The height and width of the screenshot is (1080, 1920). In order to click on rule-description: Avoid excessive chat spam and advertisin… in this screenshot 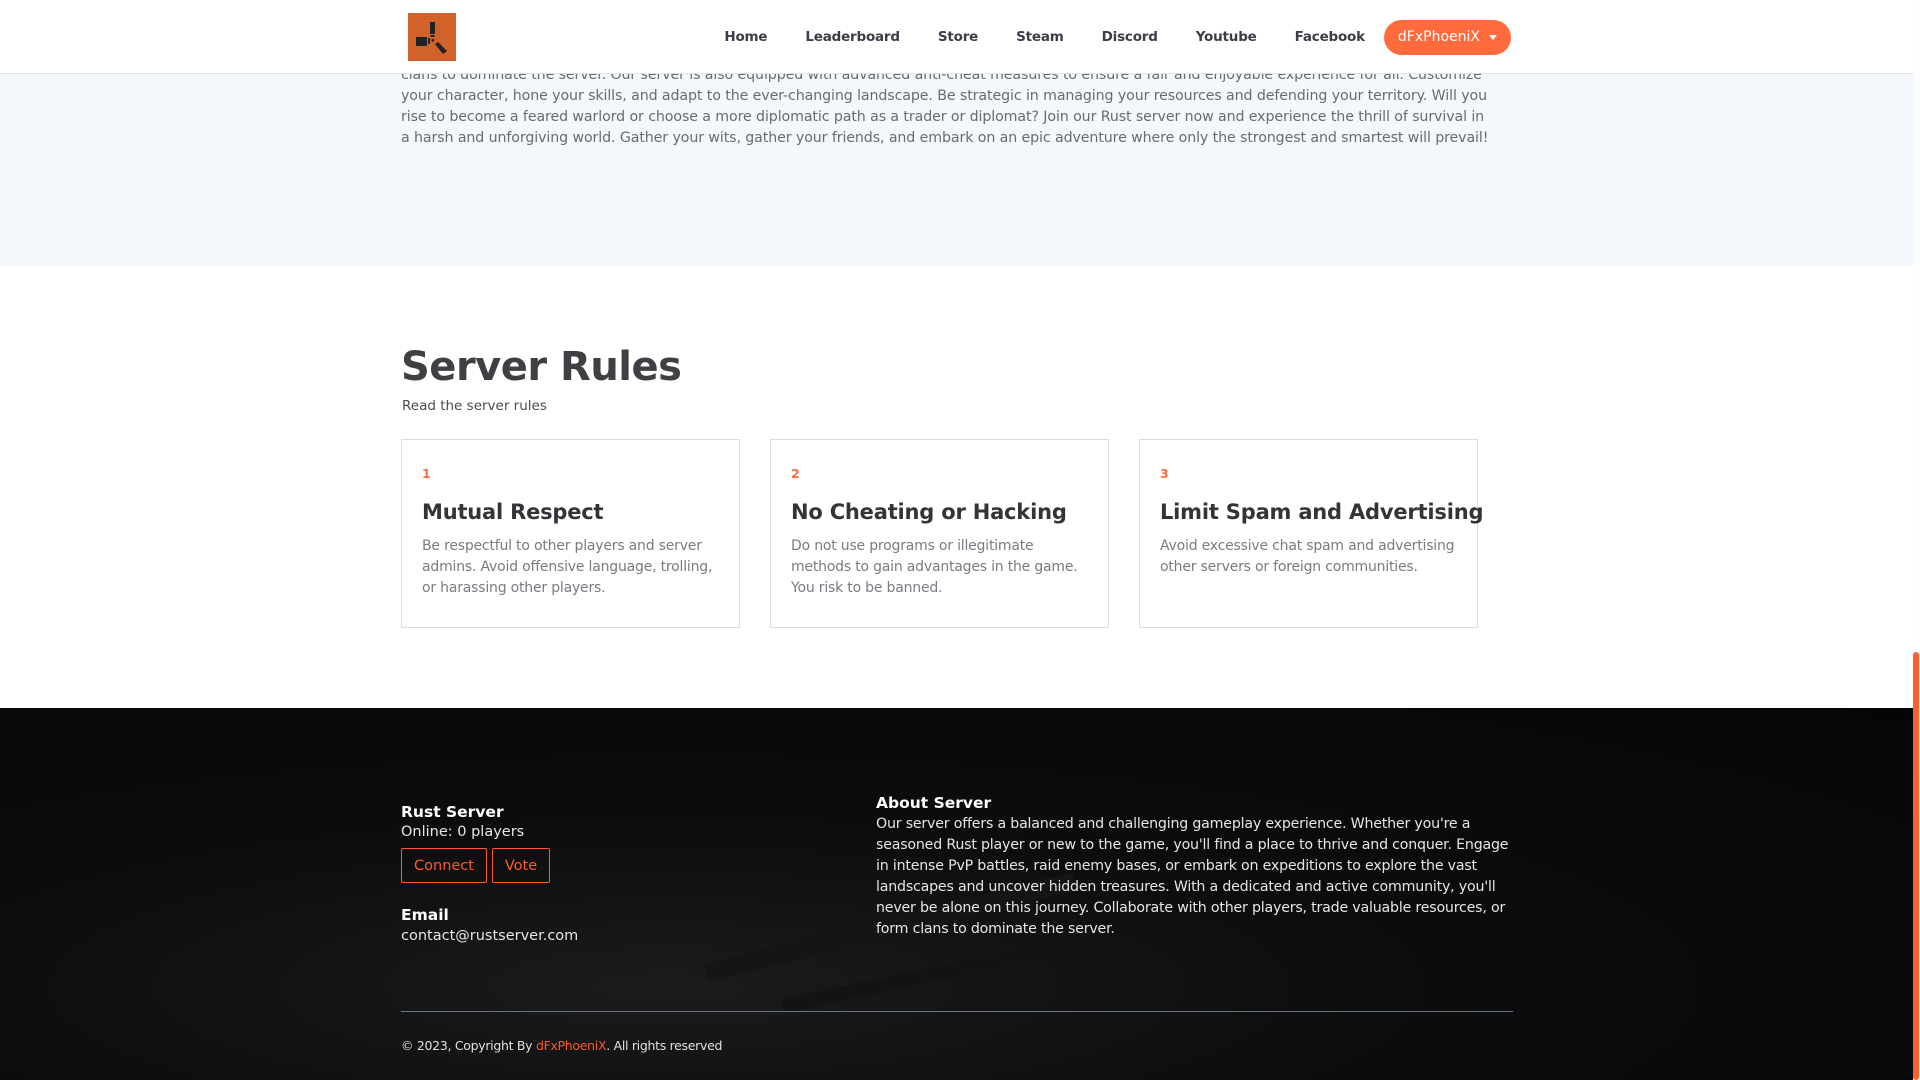, I will do `click(1307, 556)`.